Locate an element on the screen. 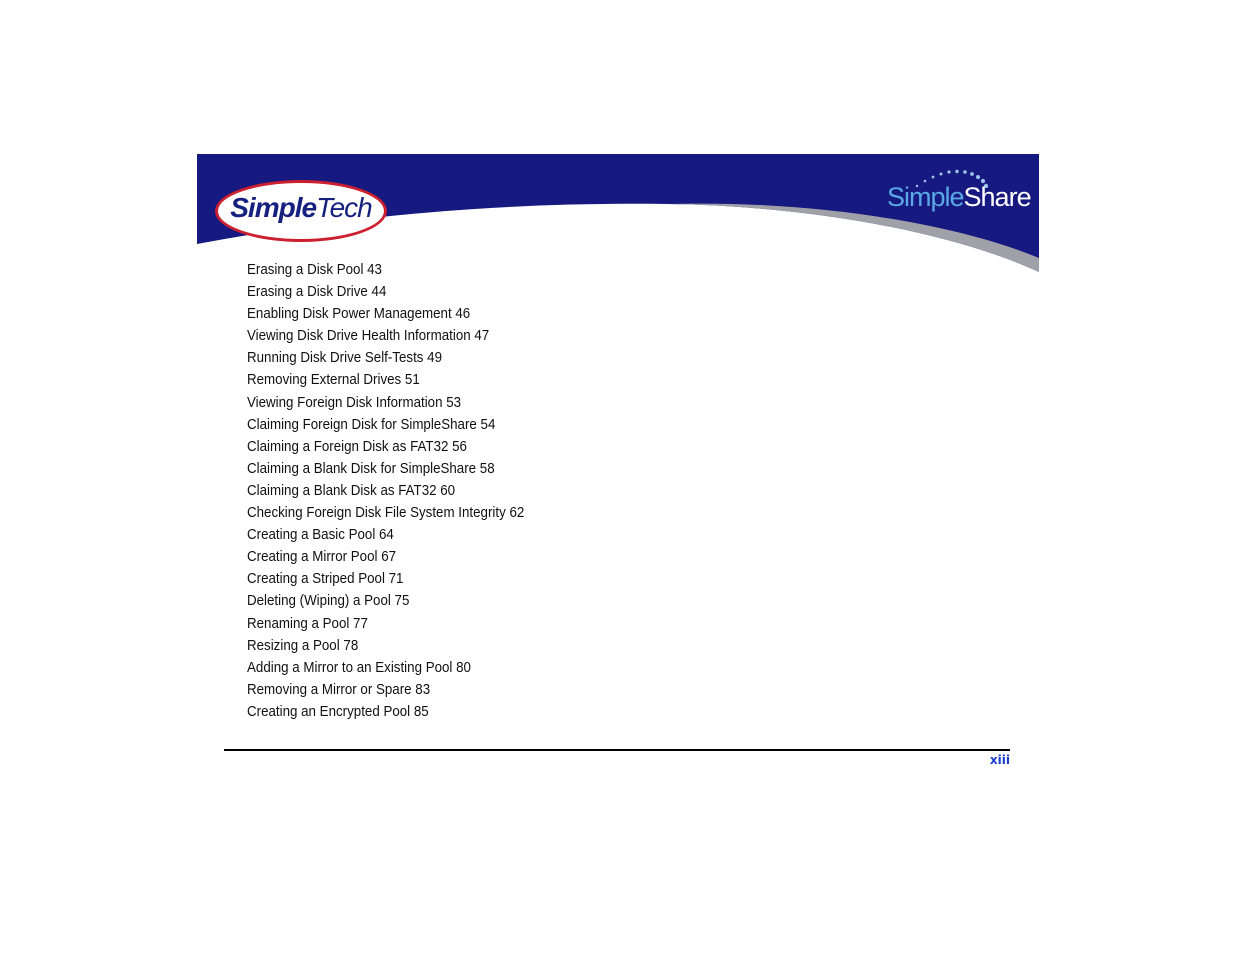  toc-entry-title: Claiming a Foreign Disk as FAT32 is located at coordinates (348, 446).